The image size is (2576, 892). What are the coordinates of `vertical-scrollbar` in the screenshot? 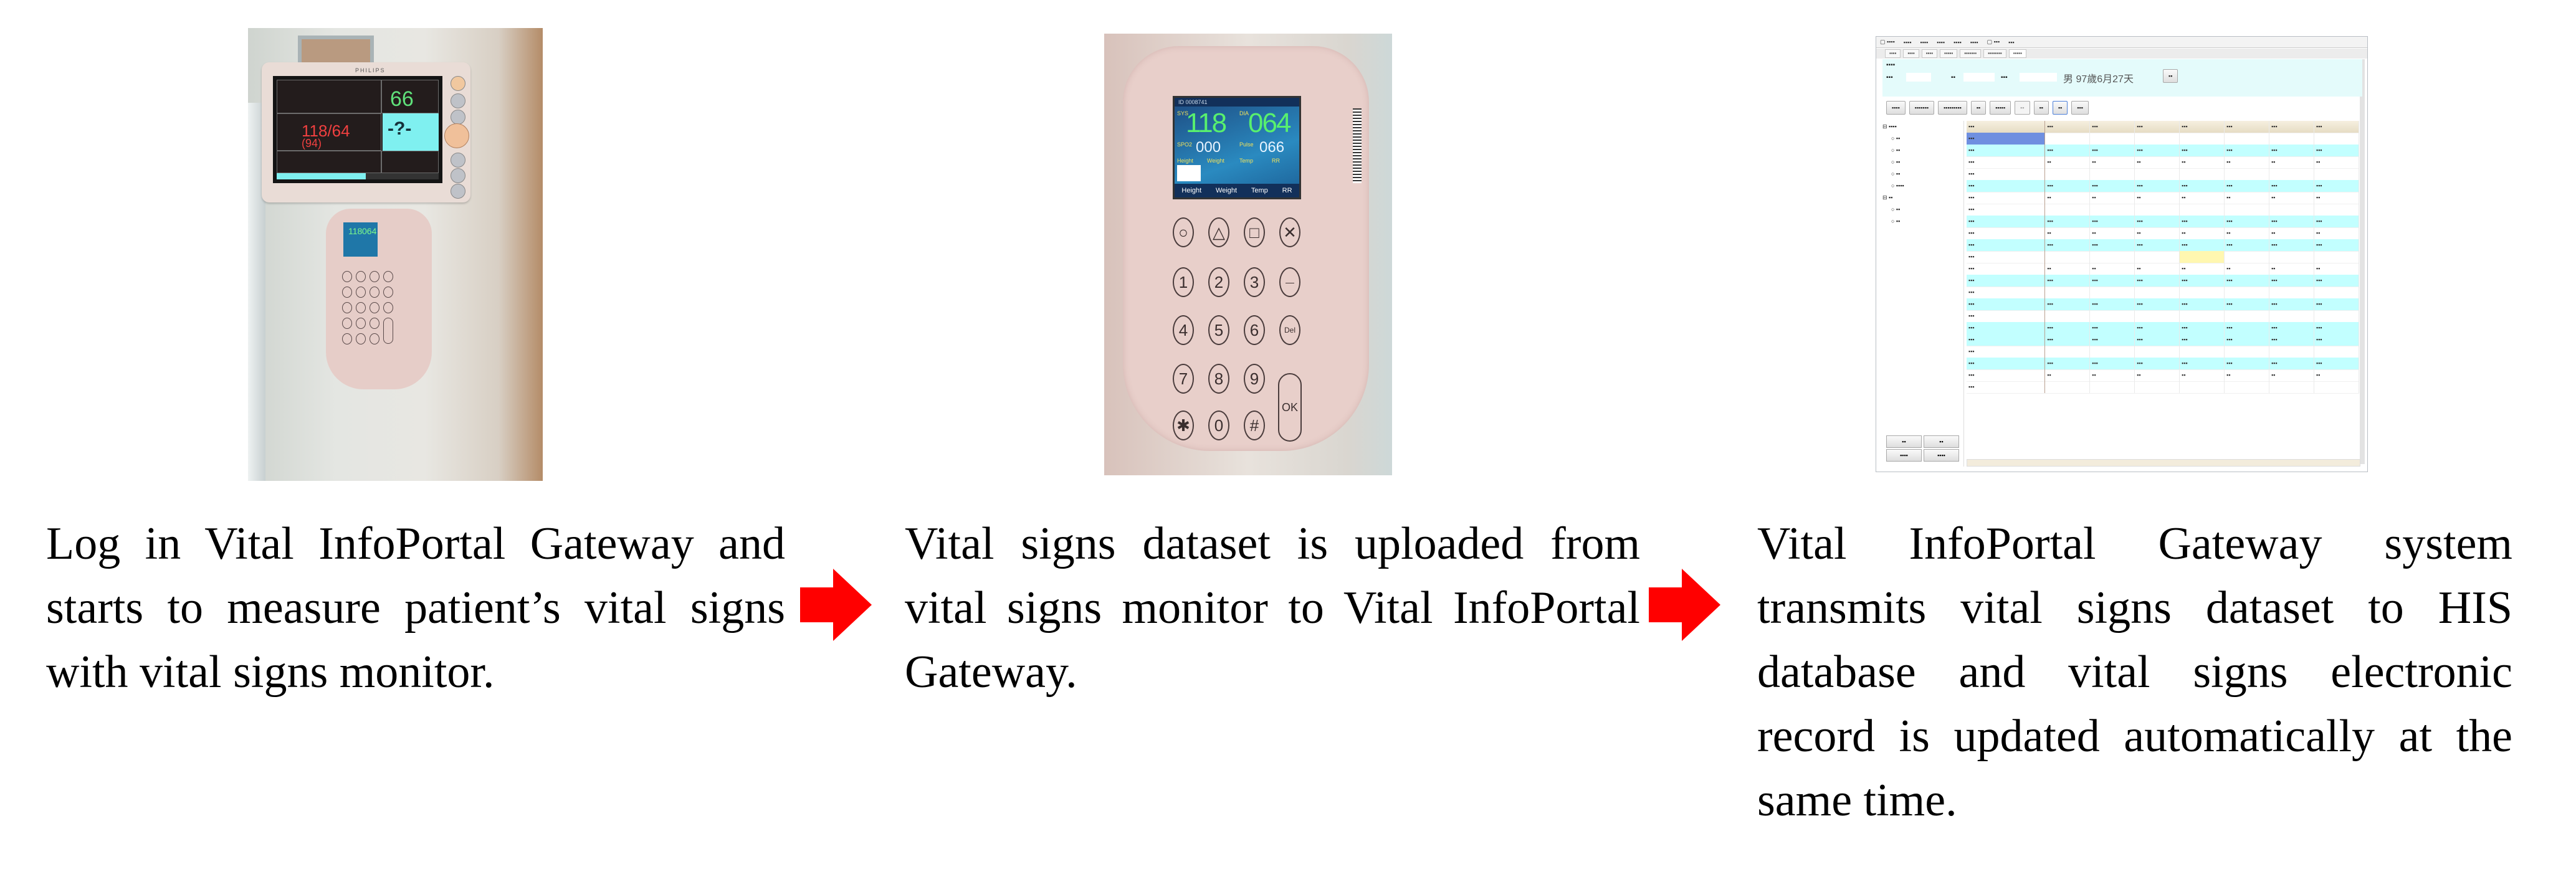 It's located at (2362, 261).